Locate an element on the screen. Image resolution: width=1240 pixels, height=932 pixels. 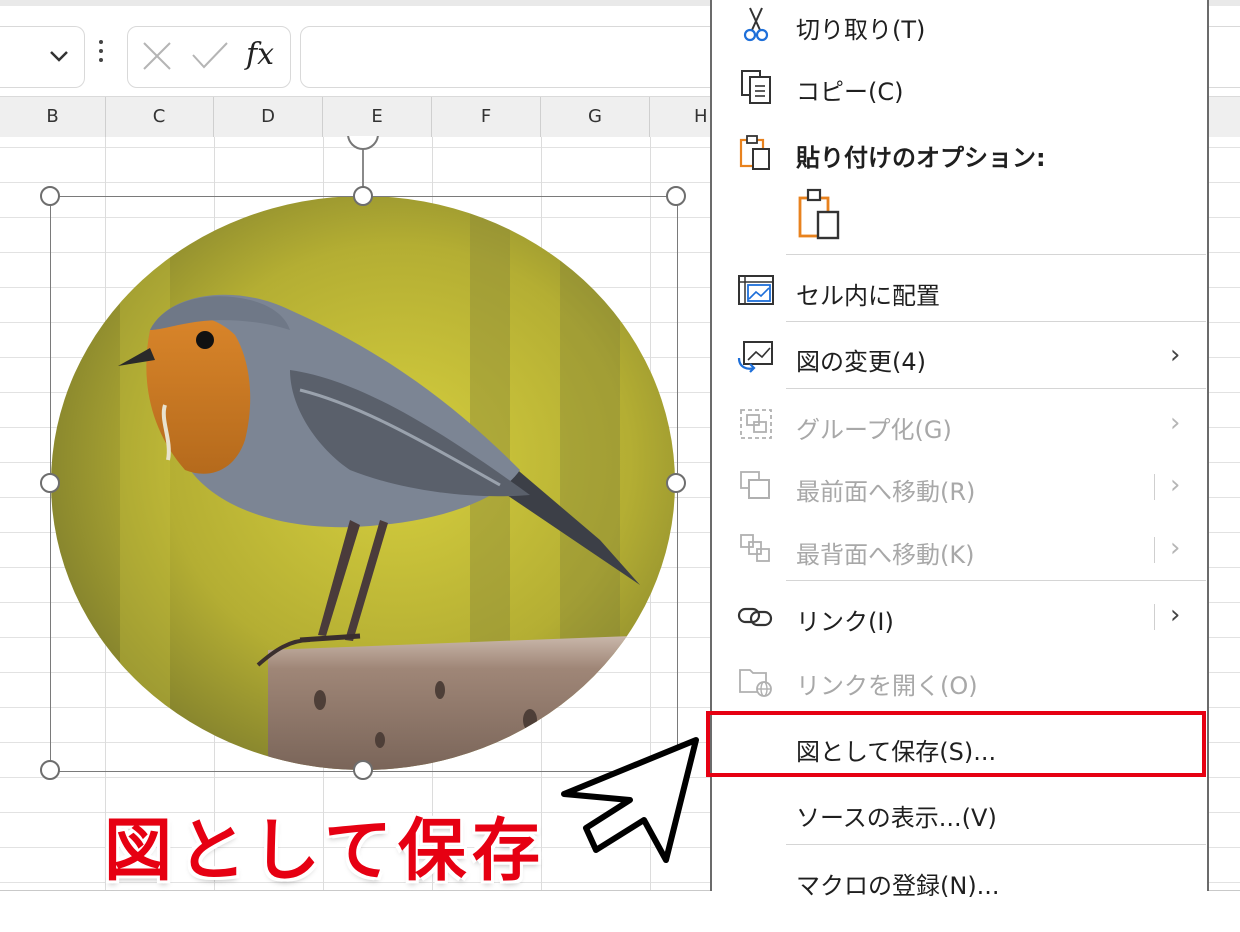
menu-item-cut: 切り取り(T) is located at coordinates (959, 25).